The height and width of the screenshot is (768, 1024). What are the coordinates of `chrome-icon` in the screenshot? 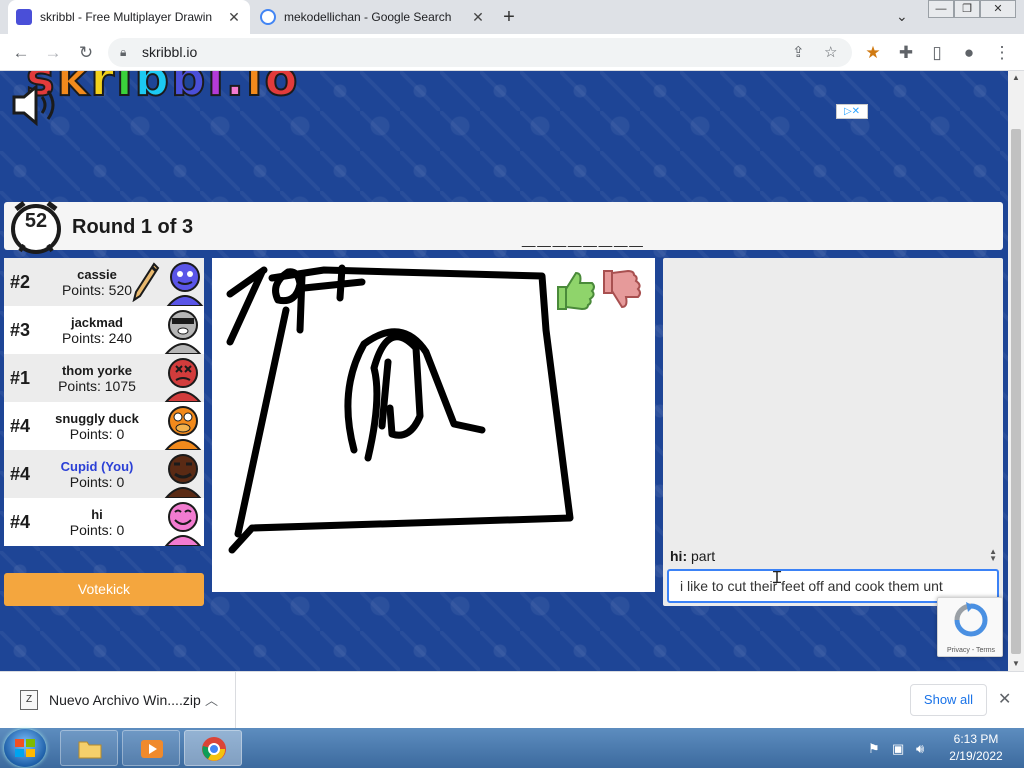 It's located at (214, 749).